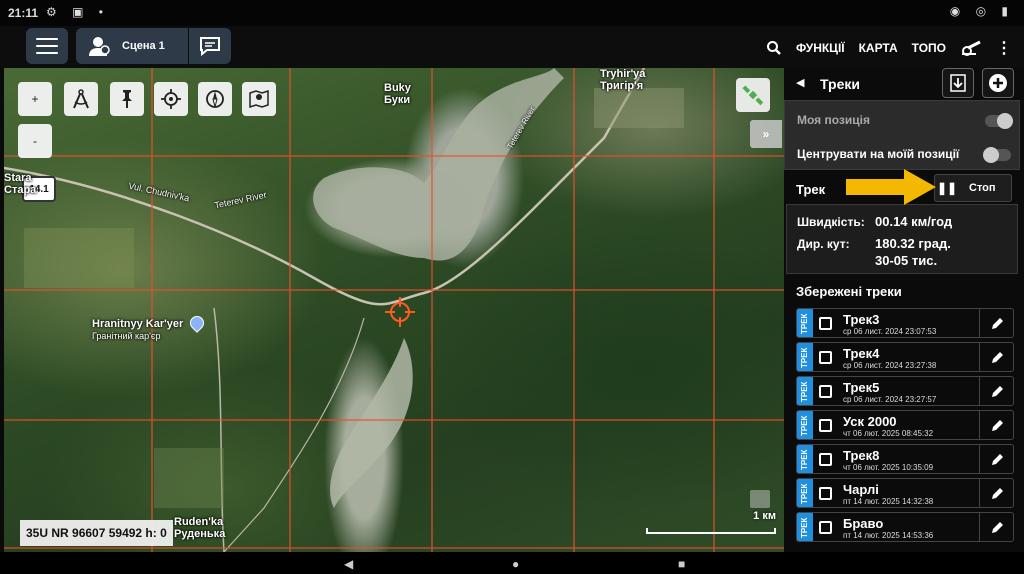  I want to click on expand-panel-button: », so click(766, 134).